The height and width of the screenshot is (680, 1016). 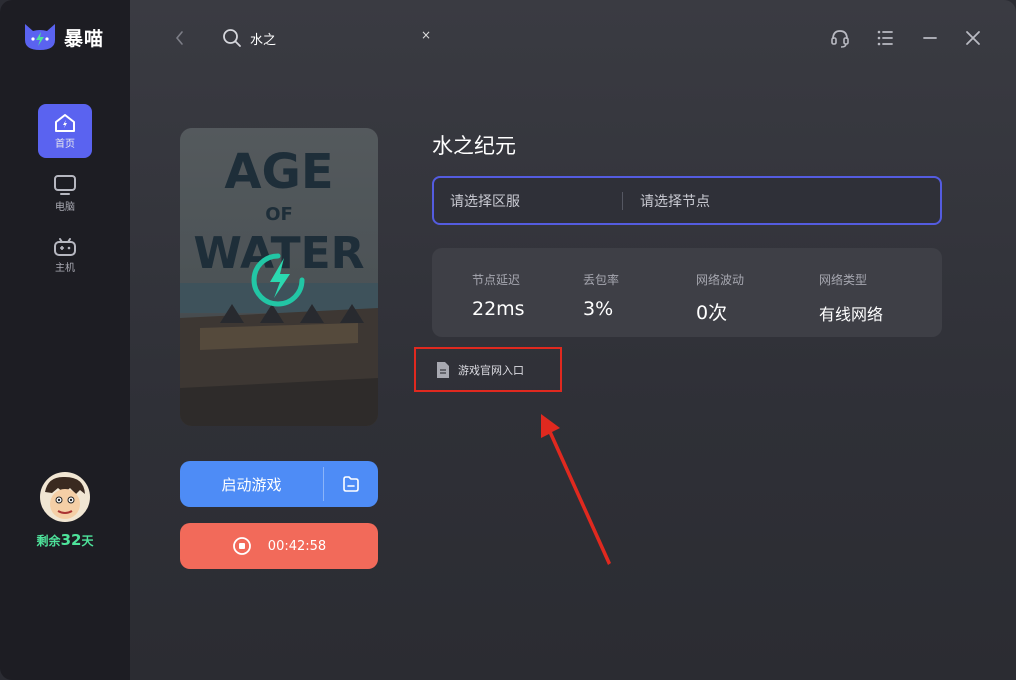 I want to click on close-button, so click(x=973, y=38).